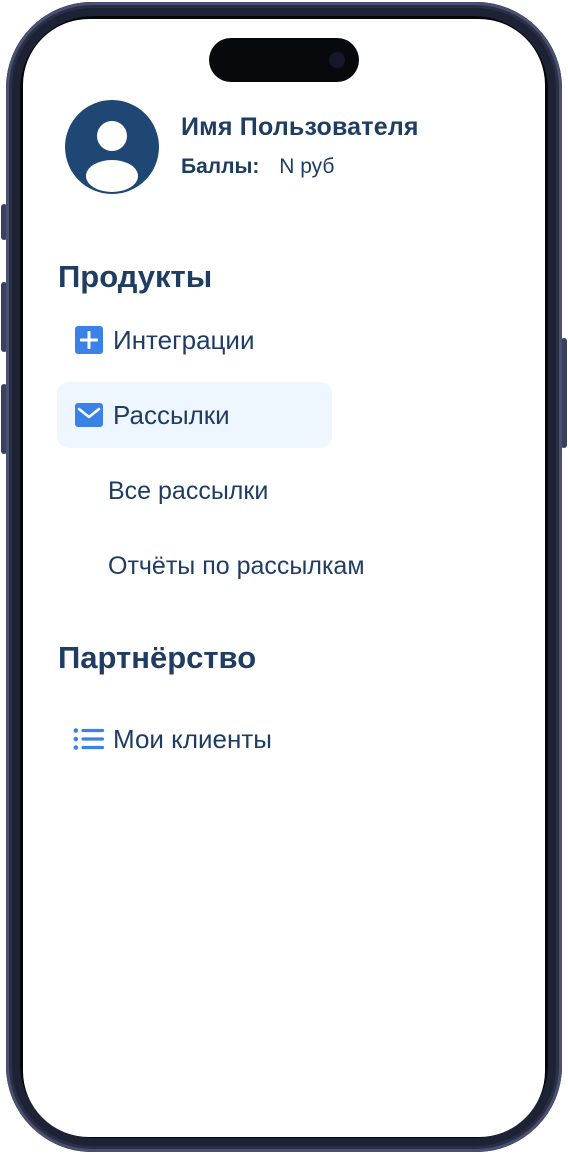  Describe the element at coordinates (307, 166) in the screenshot. I see `points-value: N руб` at that location.